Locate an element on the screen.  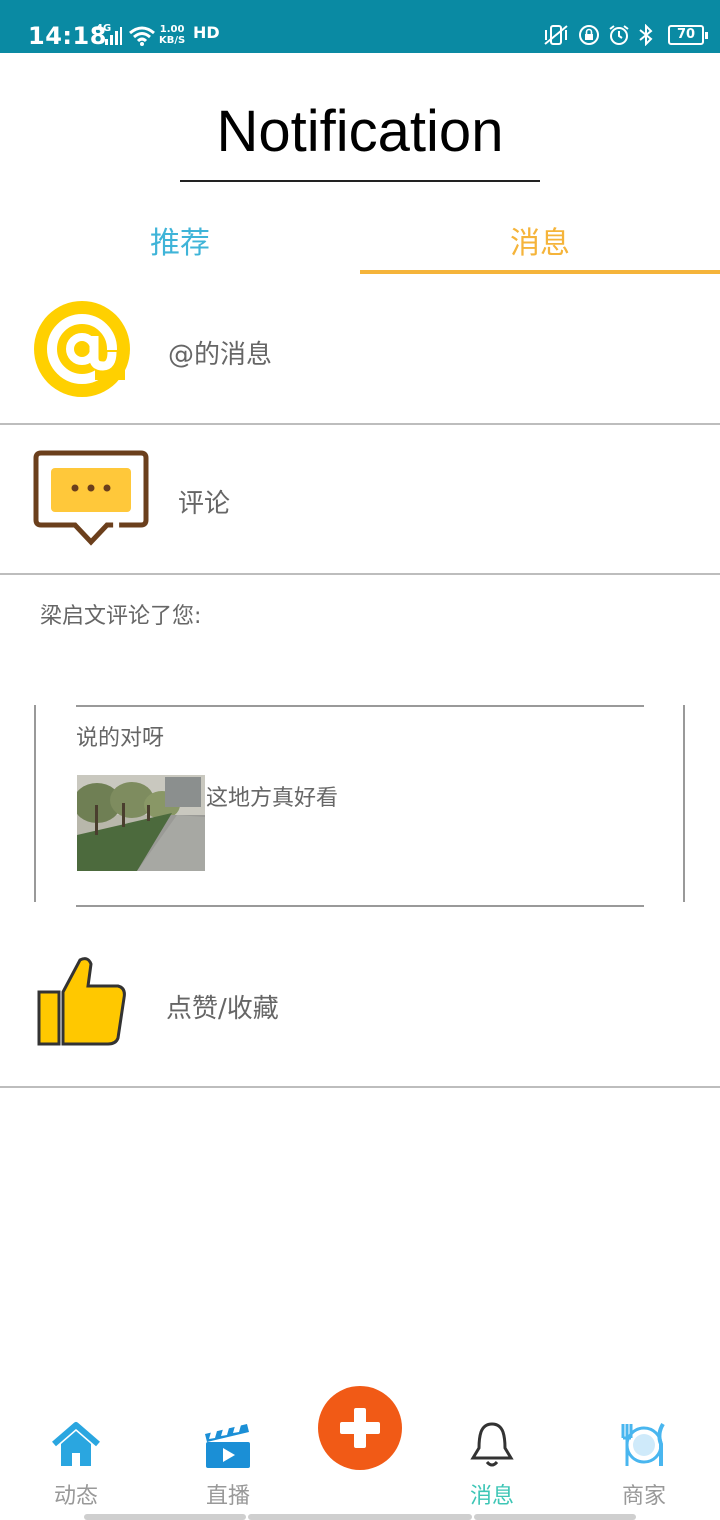
signal-icon is located at coordinates (113, 36).